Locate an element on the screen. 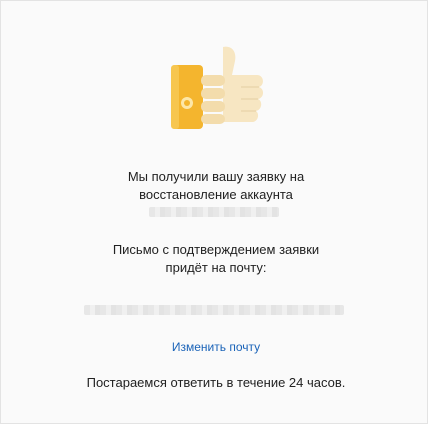 This screenshot has height=434, width=430. thumbs-up-phone-icon is located at coordinates (216, 91).